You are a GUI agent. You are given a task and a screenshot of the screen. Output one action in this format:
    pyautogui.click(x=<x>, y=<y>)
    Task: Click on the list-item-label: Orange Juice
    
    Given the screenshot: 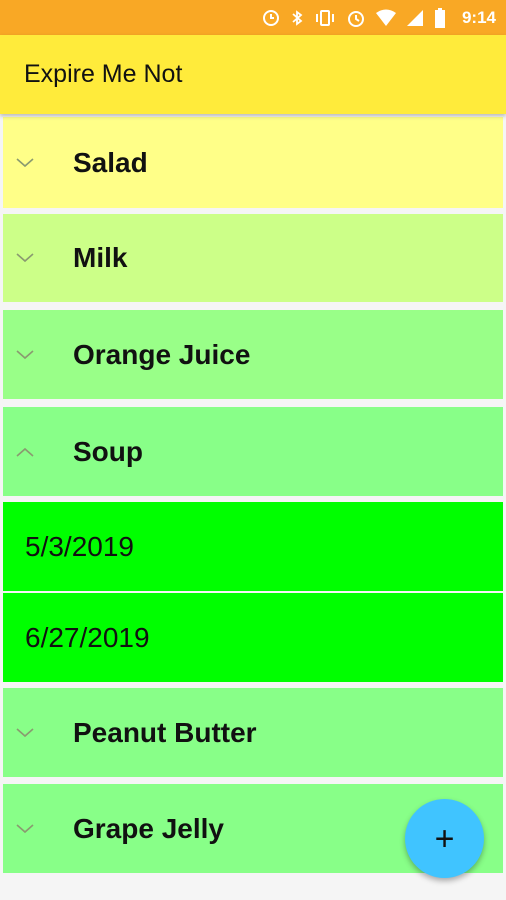 What is the action you would take?
    pyautogui.click(x=162, y=354)
    